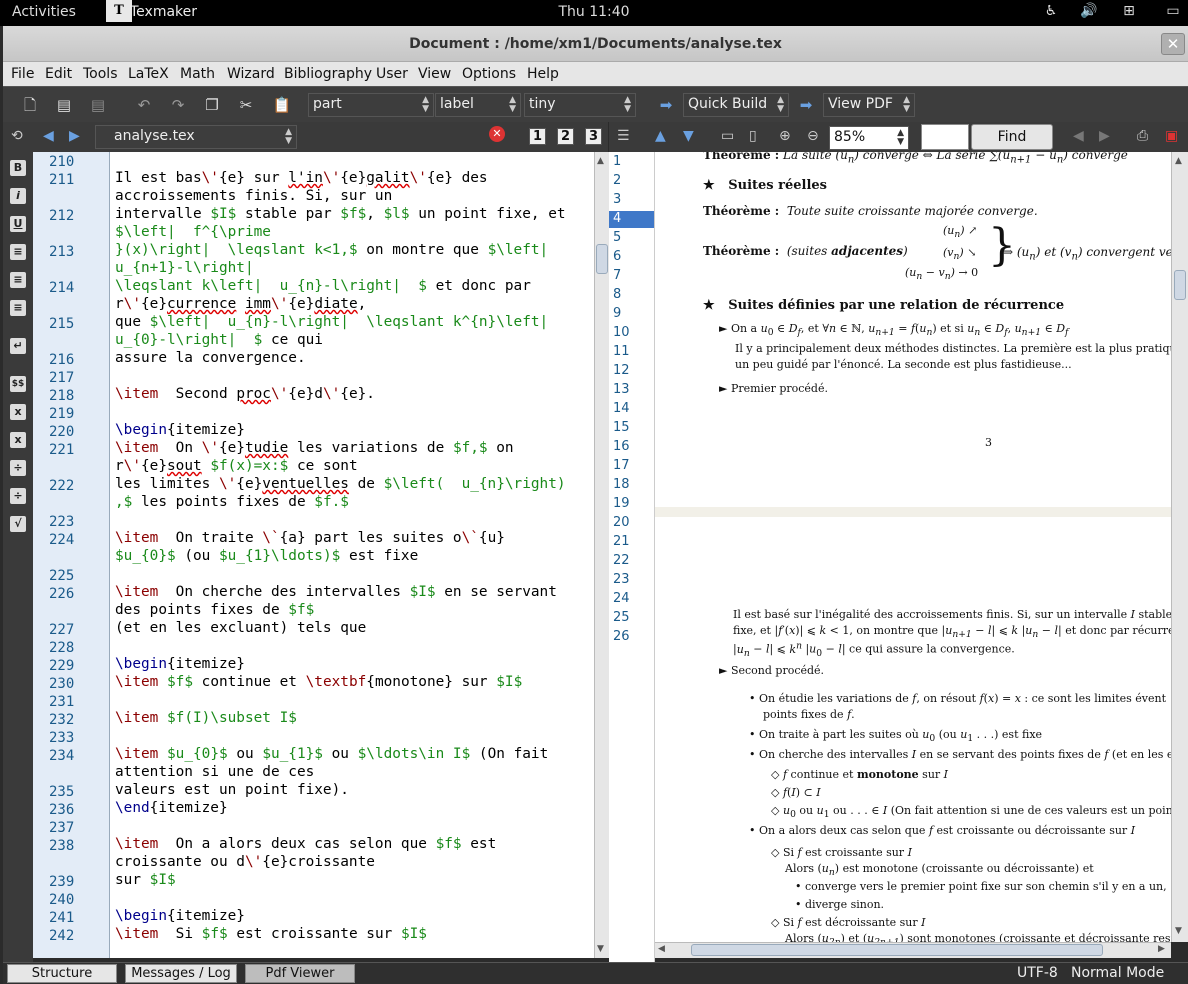 This screenshot has height=984, width=1188. Describe the element at coordinates (197, 74) in the screenshot. I see `menu-math: Math` at that location.